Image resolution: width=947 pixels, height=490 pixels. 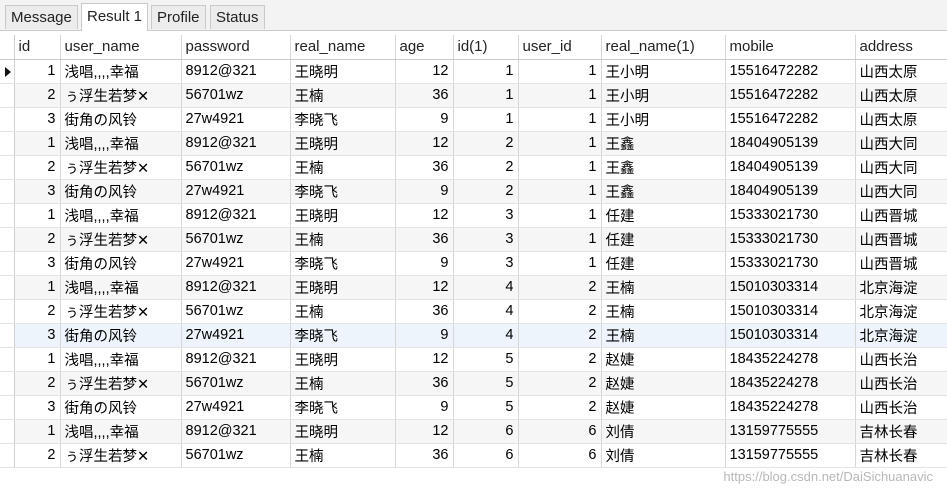 What do you see at coordinates (901, 239) in the screenshot?
I see `table-cell: 山西晋城` at bounding box center [901, 239].